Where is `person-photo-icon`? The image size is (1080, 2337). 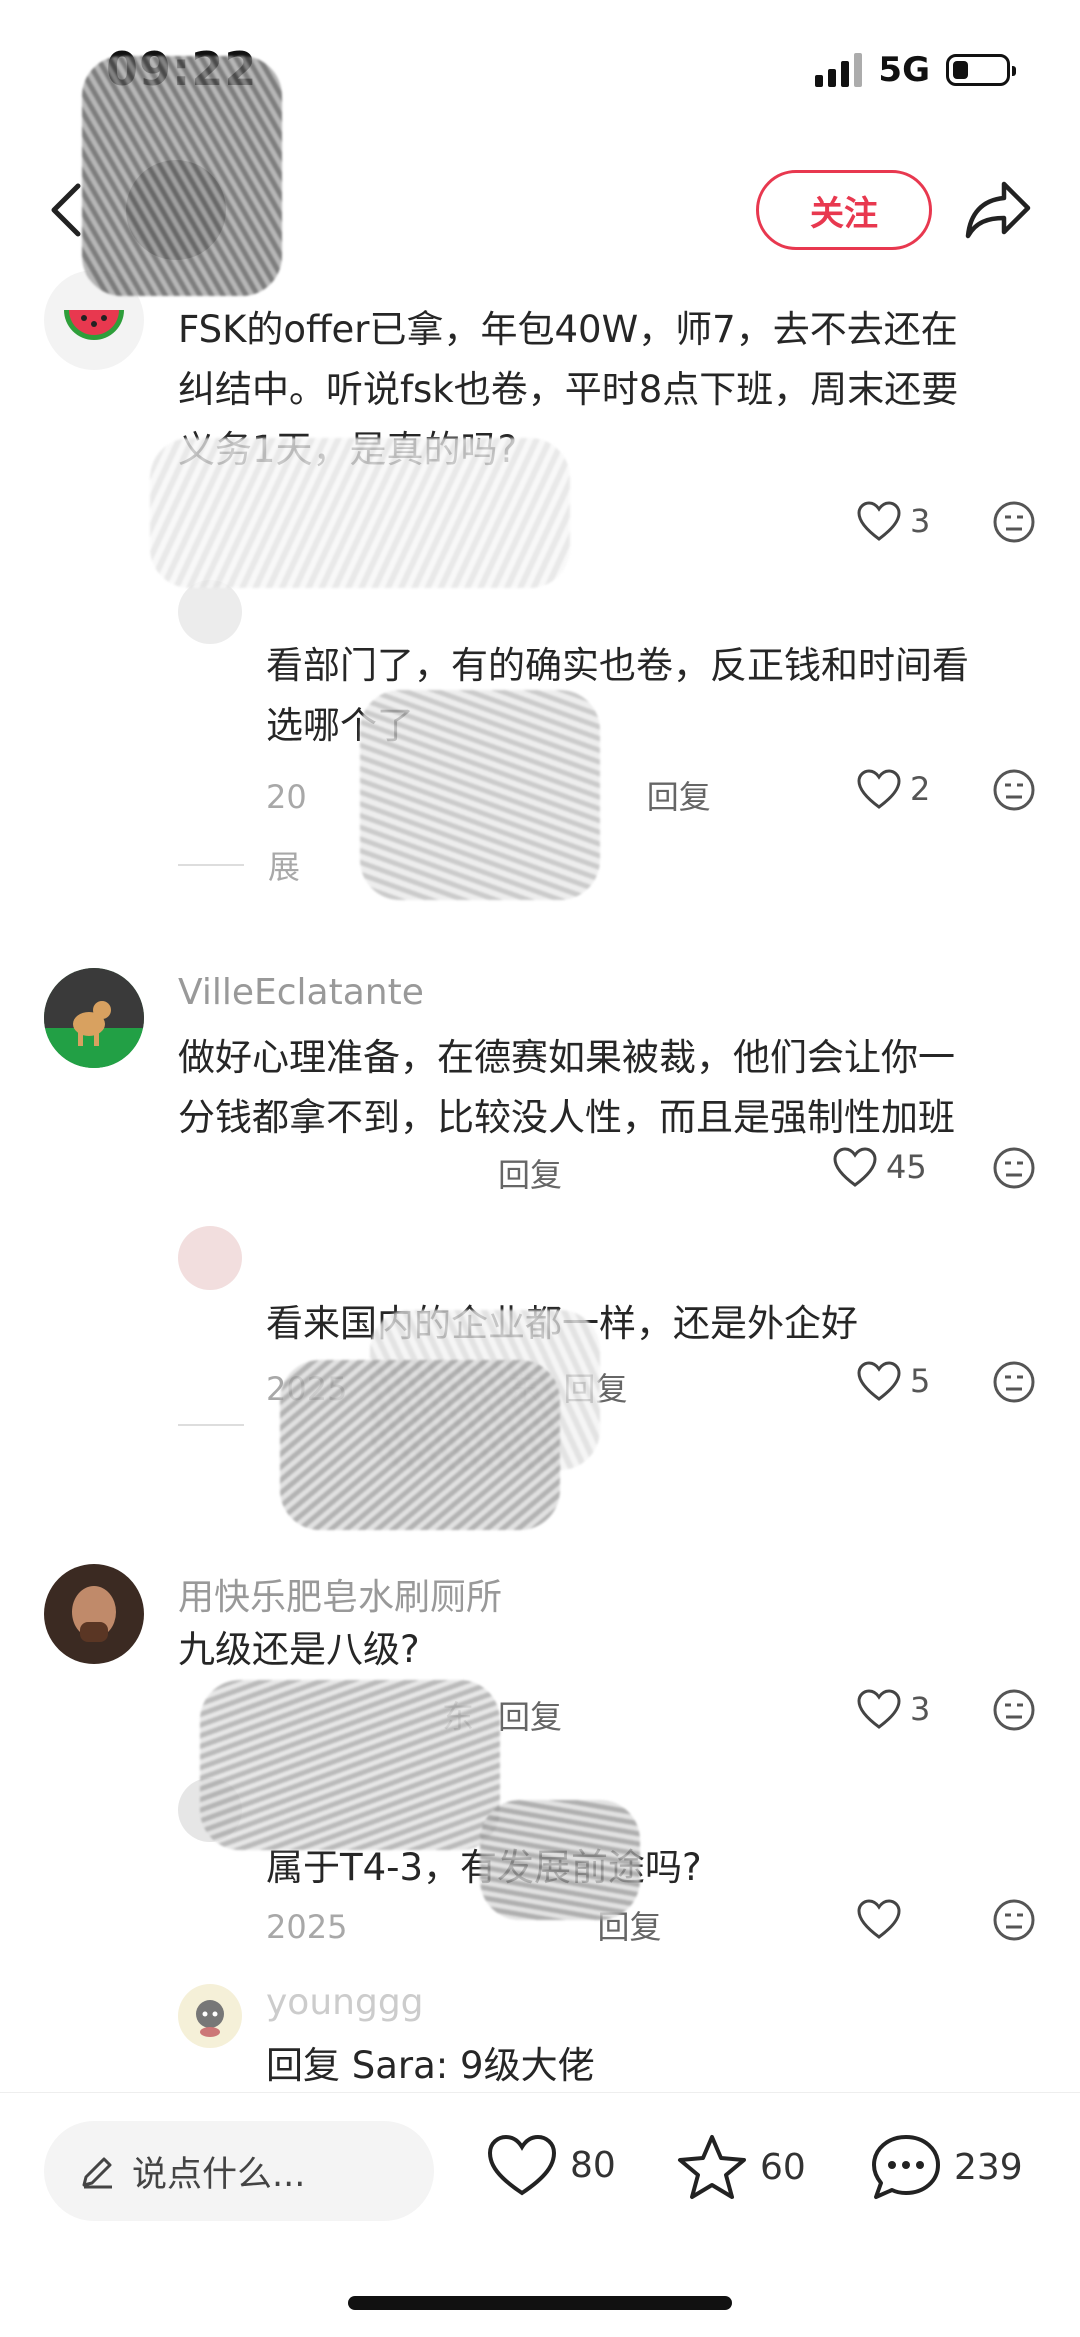
person-photo-icon is located at coordinates (94, 1614).